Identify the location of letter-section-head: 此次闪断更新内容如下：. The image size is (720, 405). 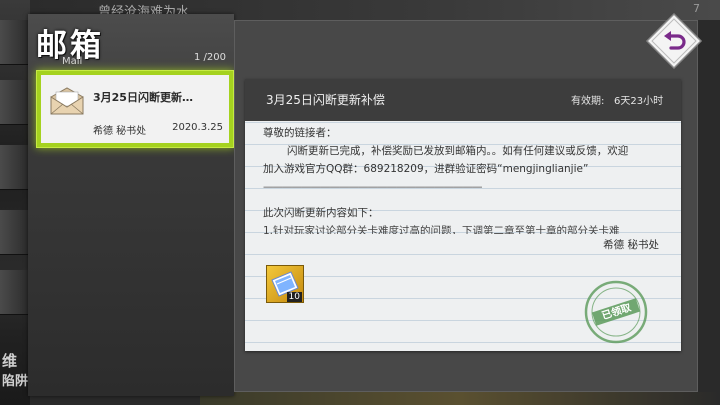
(321, 213).